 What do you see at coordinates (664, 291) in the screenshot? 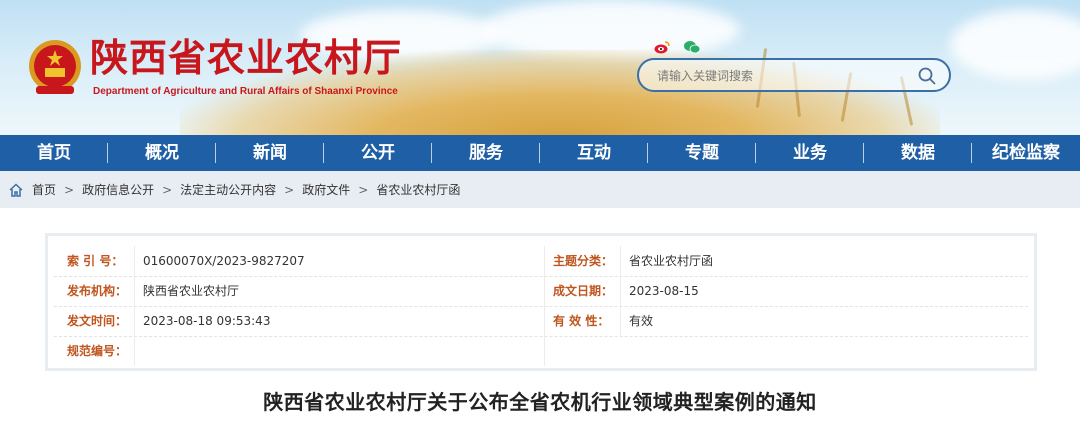
I see `date-value: 2023-08-15` at bounding box center [664, 291].